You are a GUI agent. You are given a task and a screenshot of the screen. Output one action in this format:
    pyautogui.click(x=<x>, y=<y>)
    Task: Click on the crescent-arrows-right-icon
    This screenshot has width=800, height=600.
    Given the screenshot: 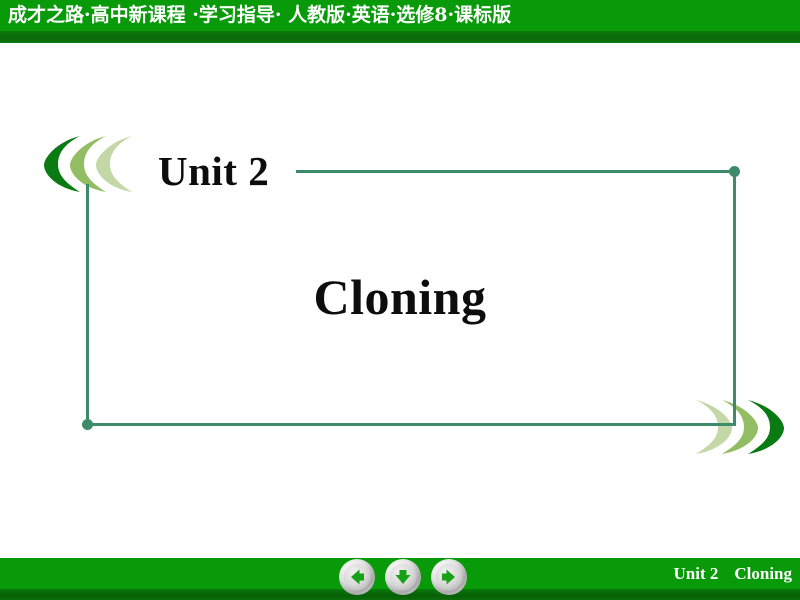 What is the action you would take?
    pyautogui.click(x=740, y=427)
    